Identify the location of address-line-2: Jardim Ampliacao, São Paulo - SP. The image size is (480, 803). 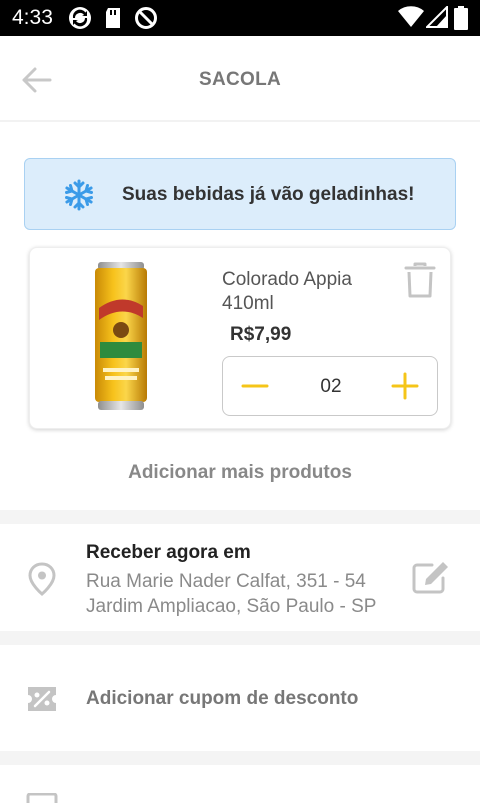
(231, 606).